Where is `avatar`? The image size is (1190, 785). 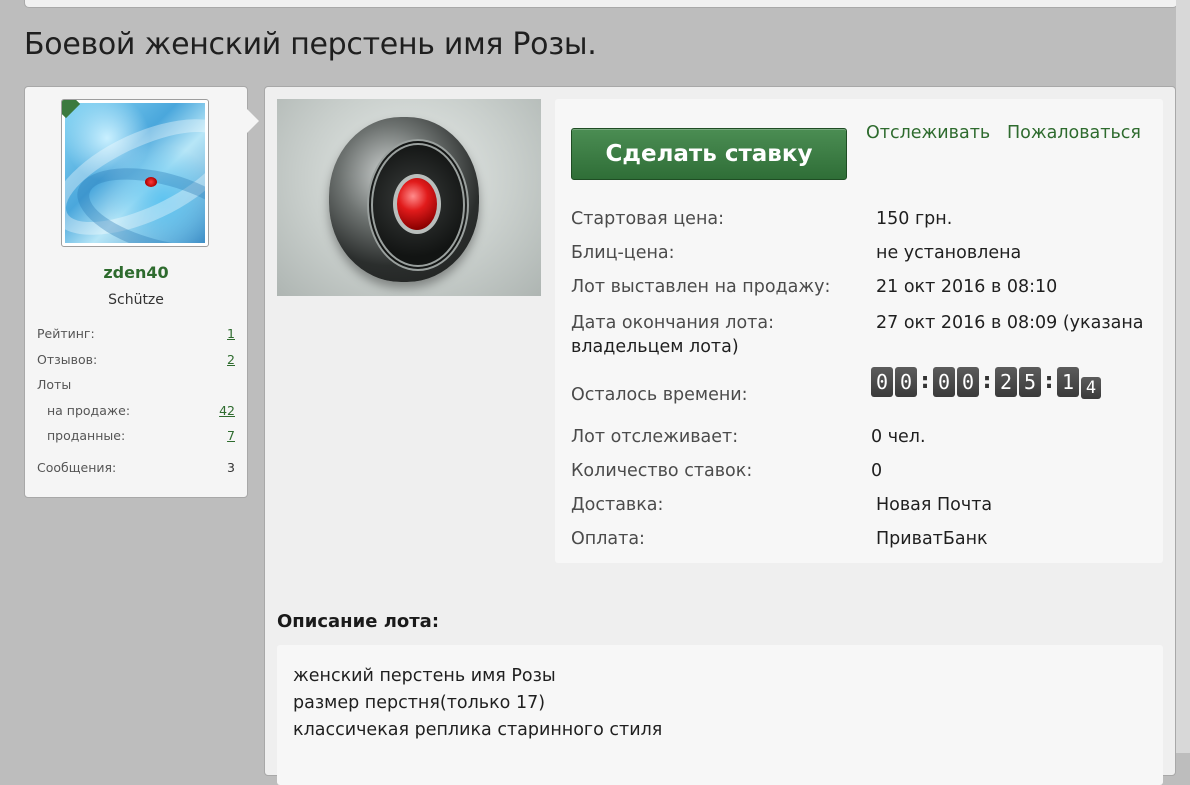 avatar is located at coordinates (135, 173).